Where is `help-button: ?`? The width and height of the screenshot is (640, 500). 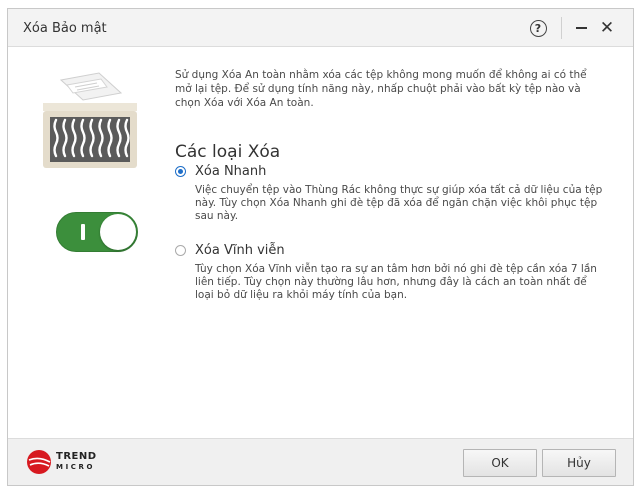 help-button: ? is located at coordinates (538, 28).